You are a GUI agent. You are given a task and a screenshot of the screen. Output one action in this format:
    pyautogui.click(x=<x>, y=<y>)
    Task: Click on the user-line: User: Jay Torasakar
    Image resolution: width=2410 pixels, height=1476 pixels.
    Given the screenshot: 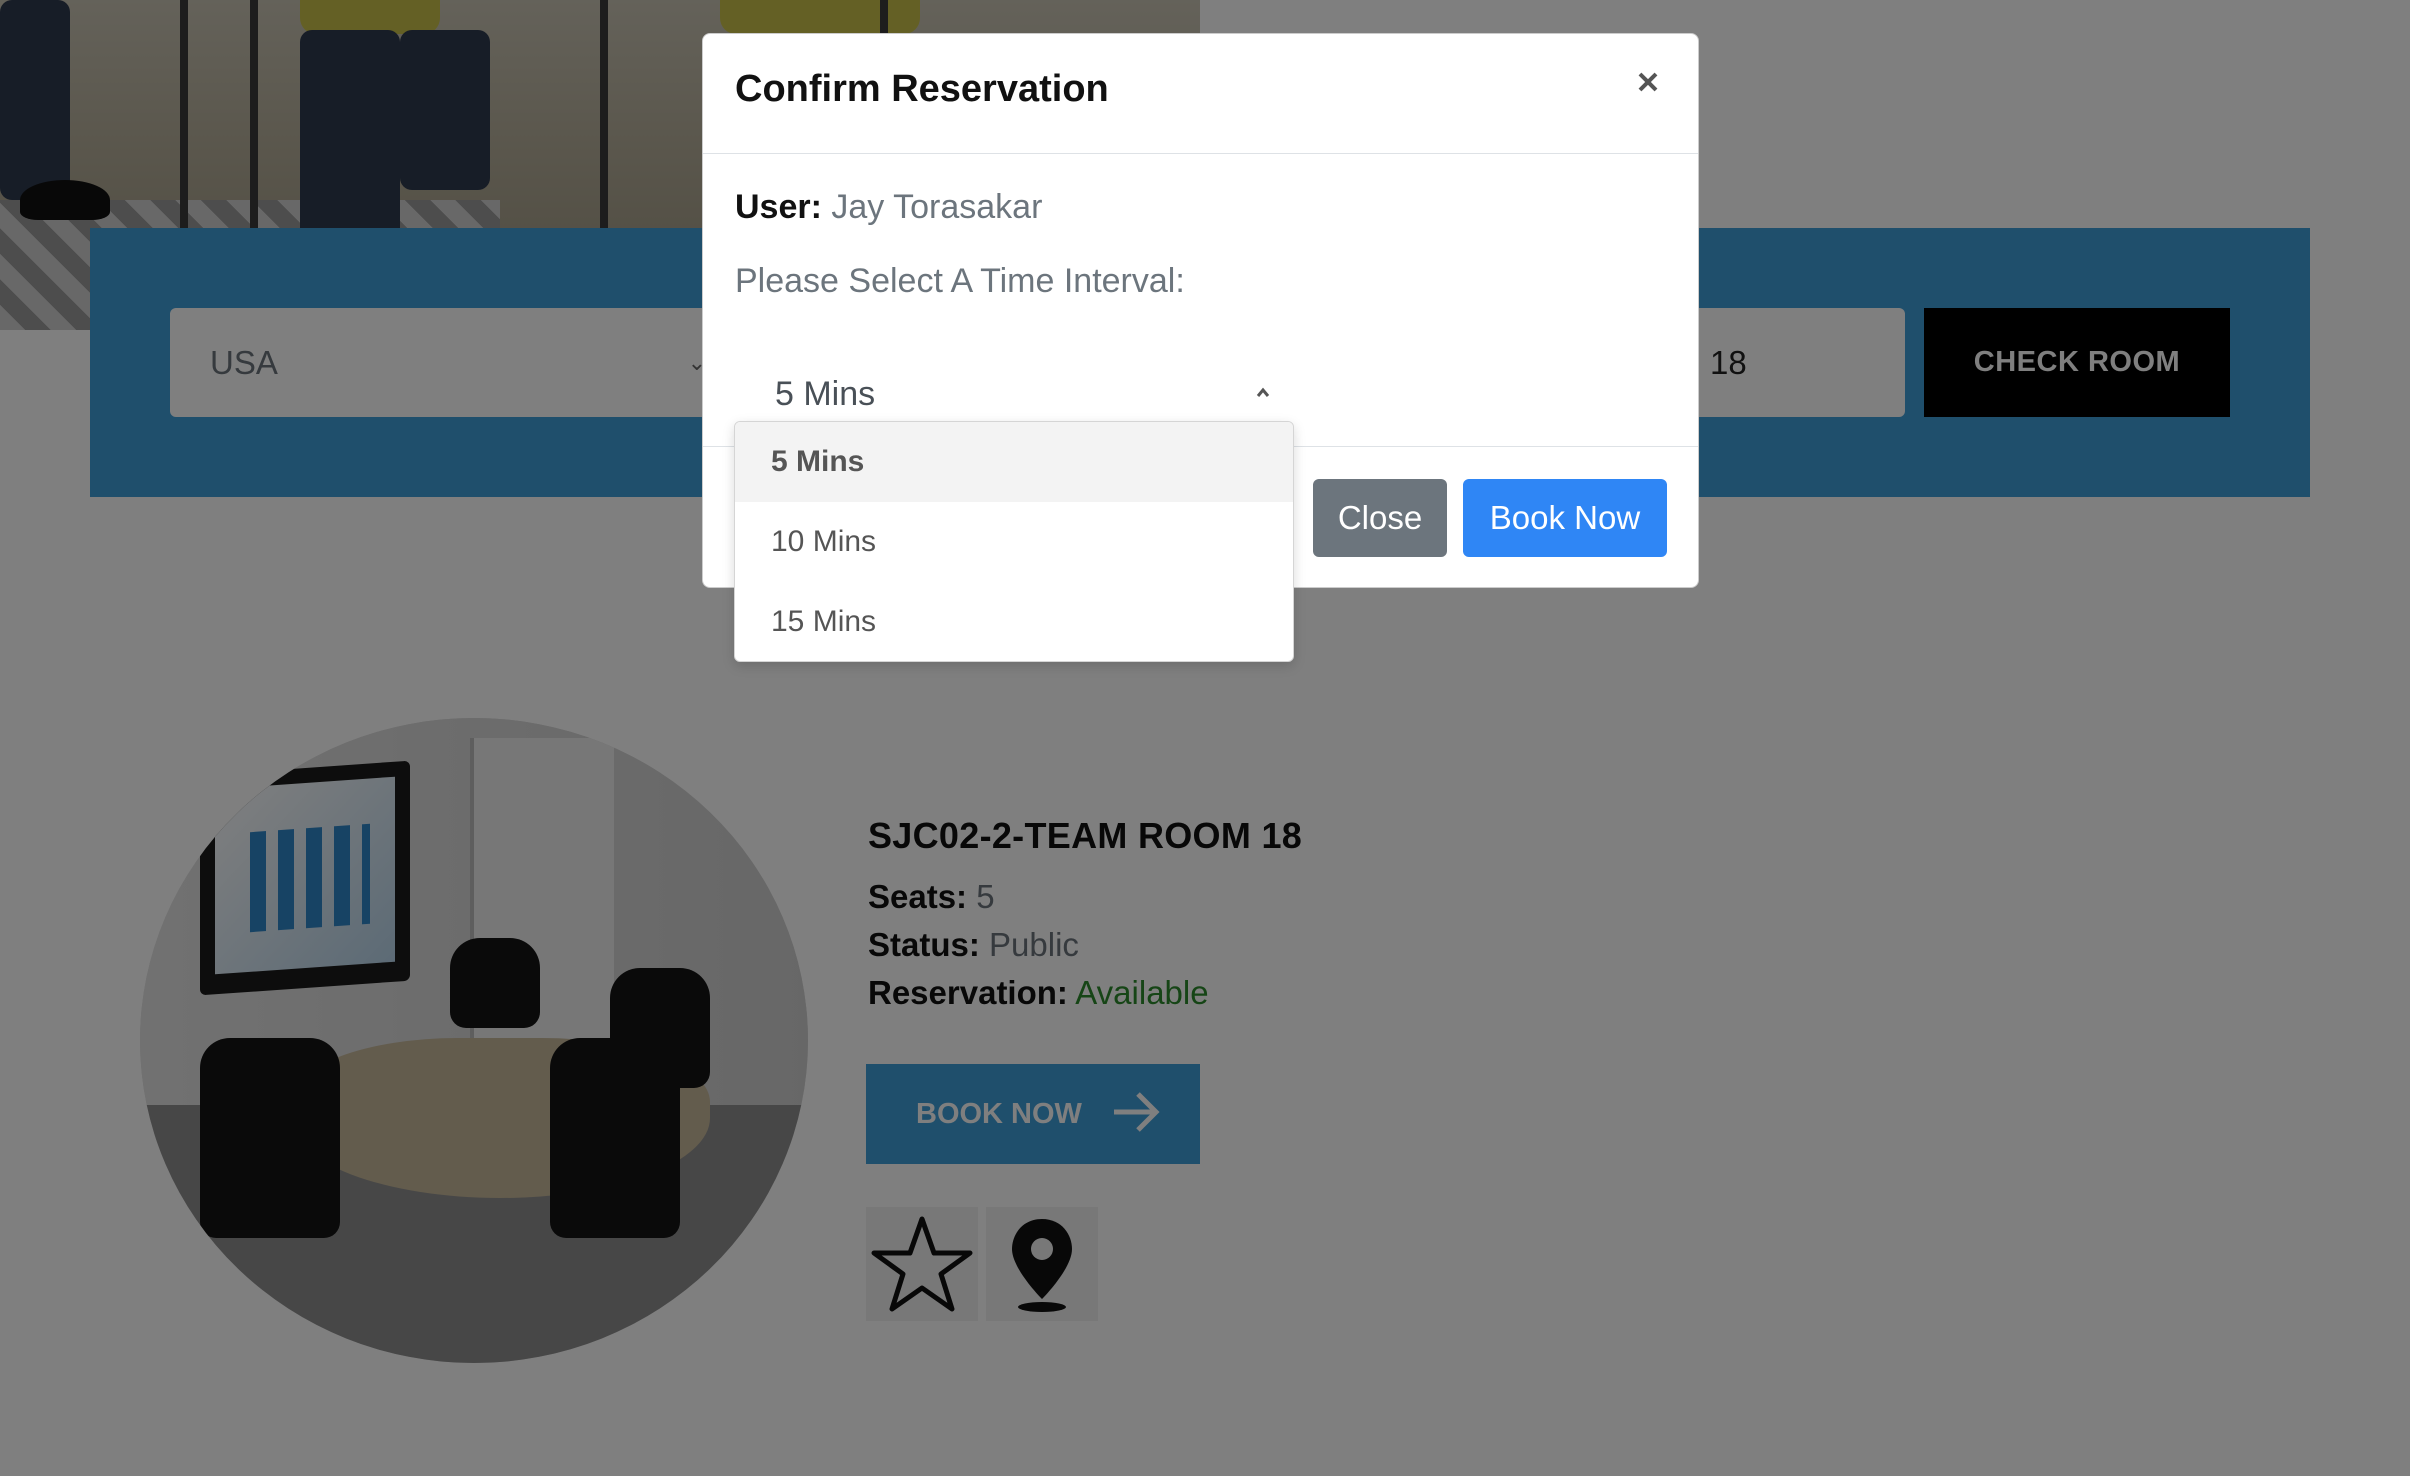 What is the action you would take?
    pyautogui.click(x=888, y=207)
    